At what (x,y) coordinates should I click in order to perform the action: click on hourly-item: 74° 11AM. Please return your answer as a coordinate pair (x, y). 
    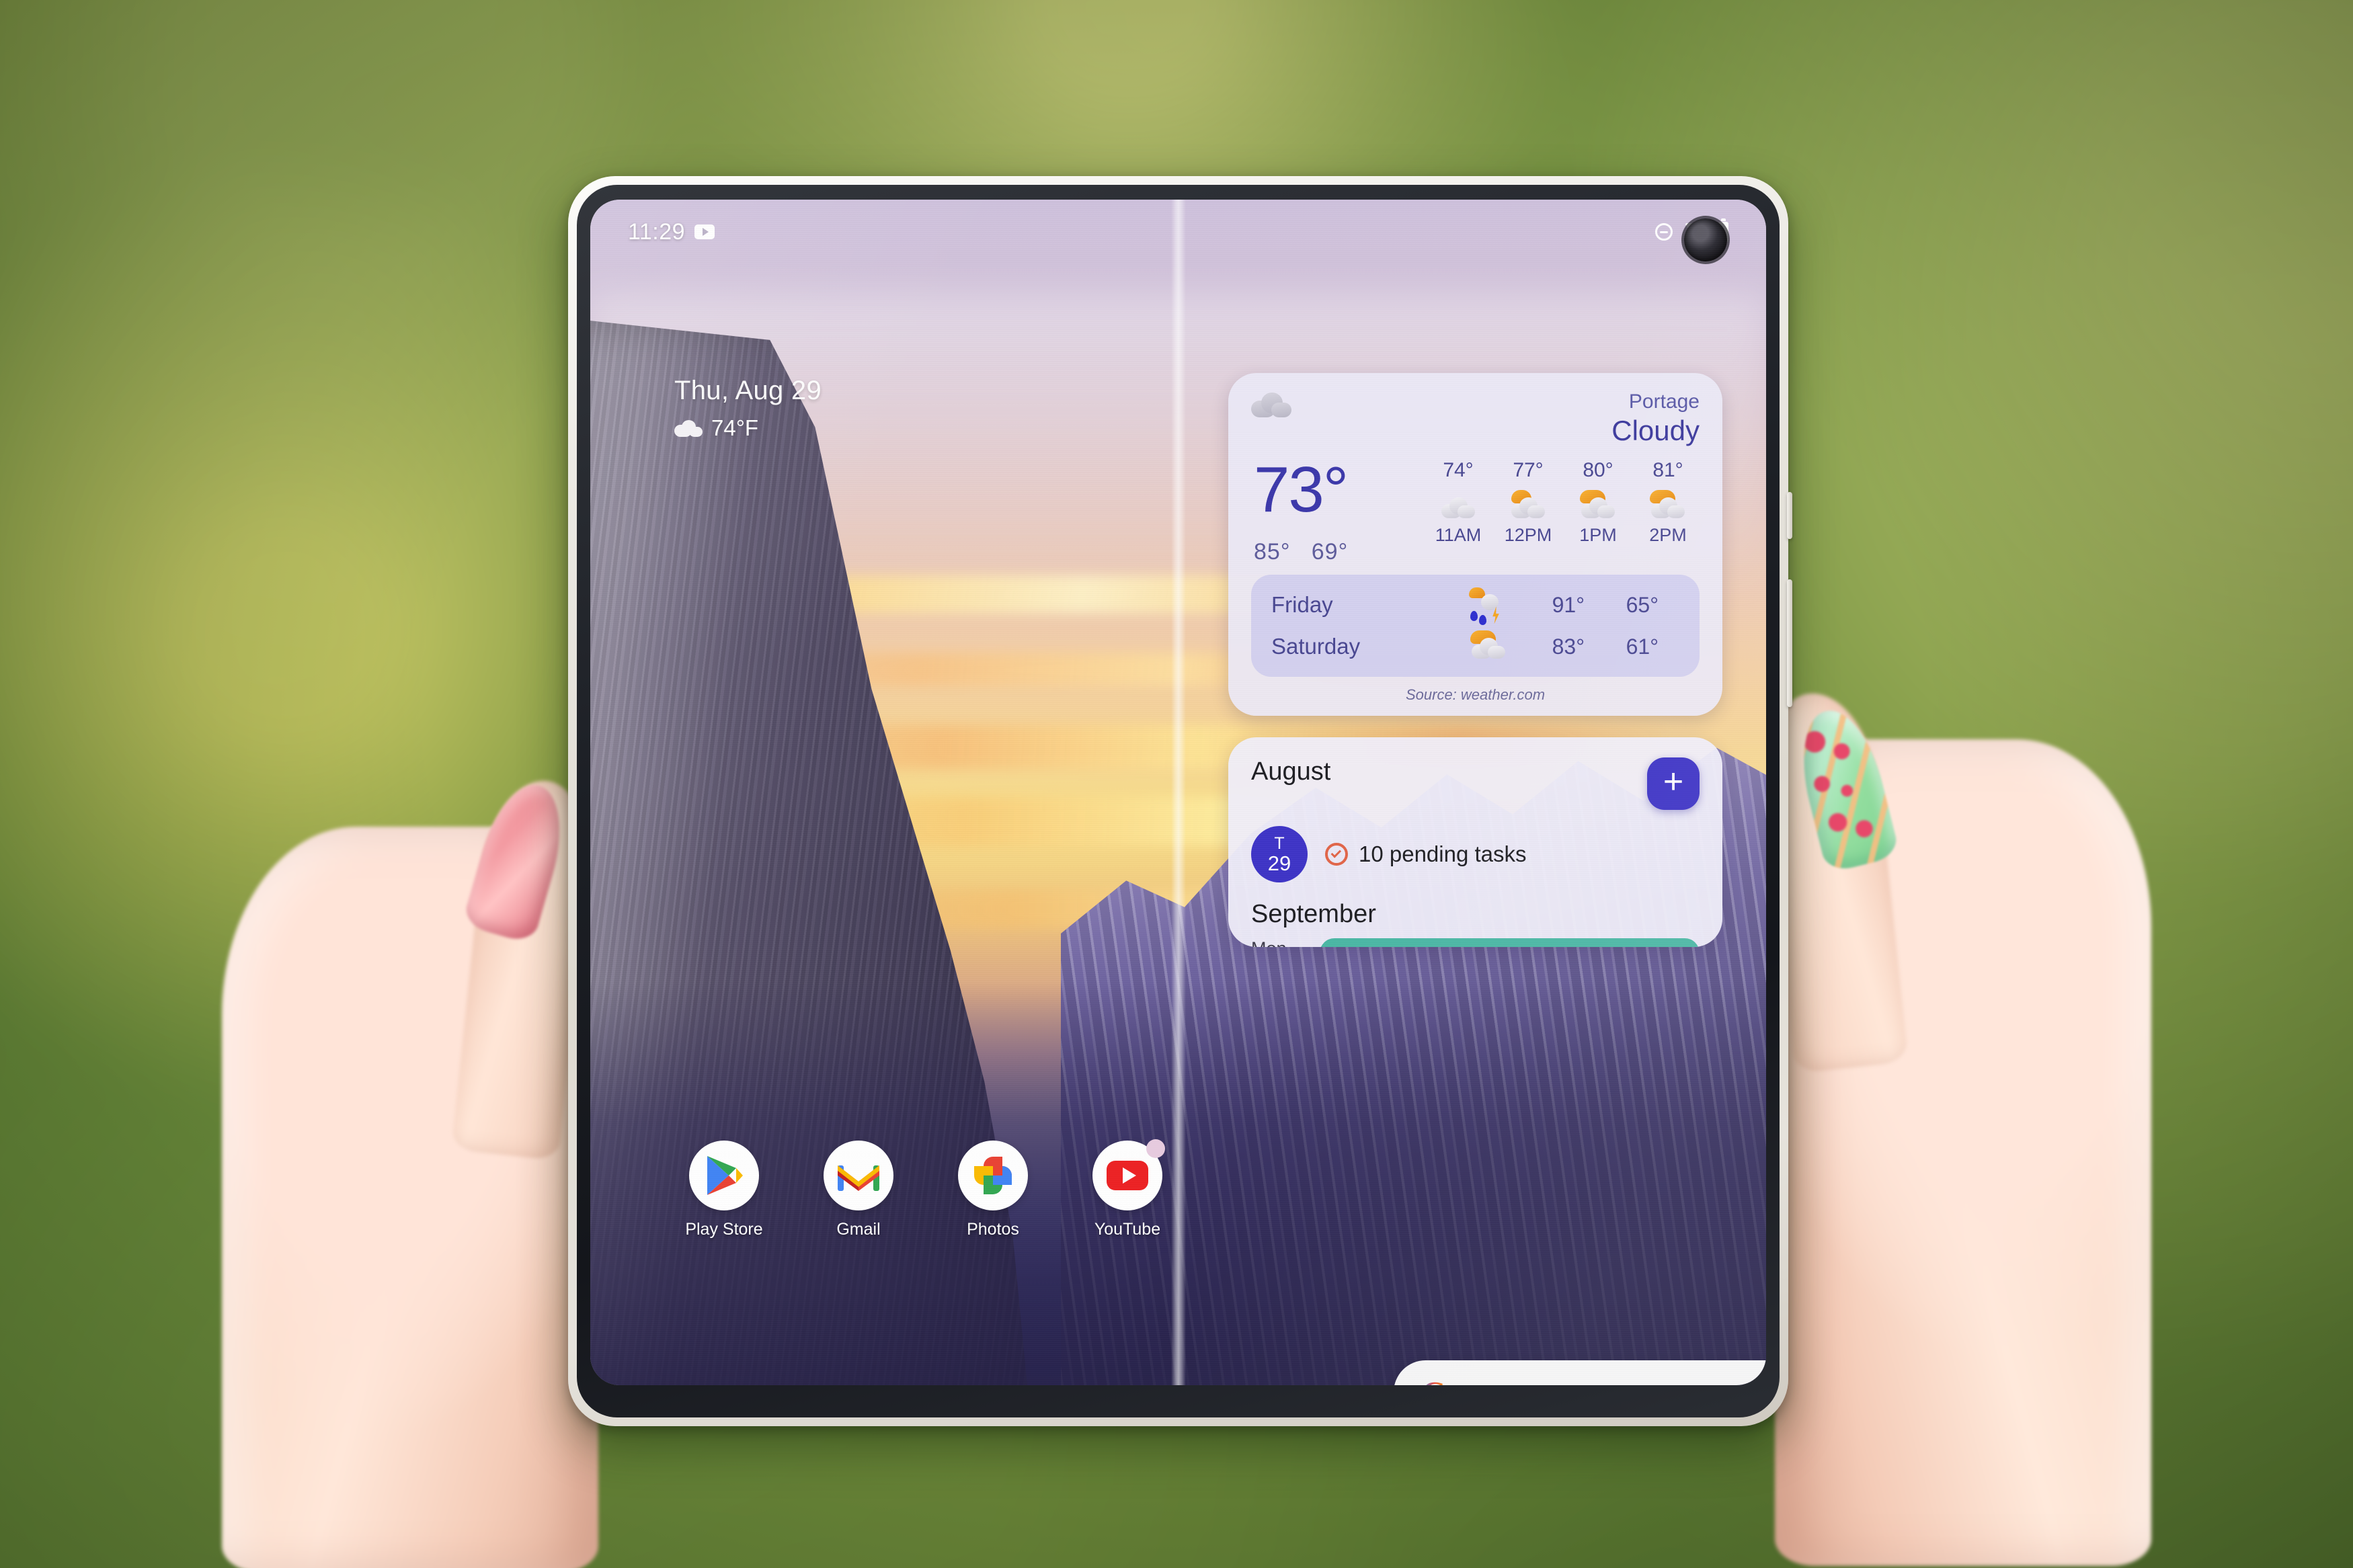
    Looking at the image, I should click on (1458, 502).